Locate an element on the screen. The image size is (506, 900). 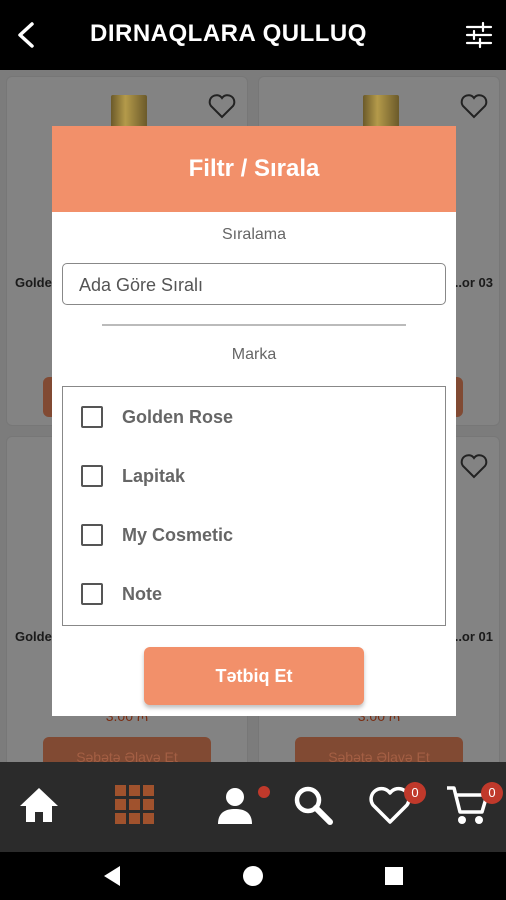
system-recents-icon is located at coordinates (394, 876).